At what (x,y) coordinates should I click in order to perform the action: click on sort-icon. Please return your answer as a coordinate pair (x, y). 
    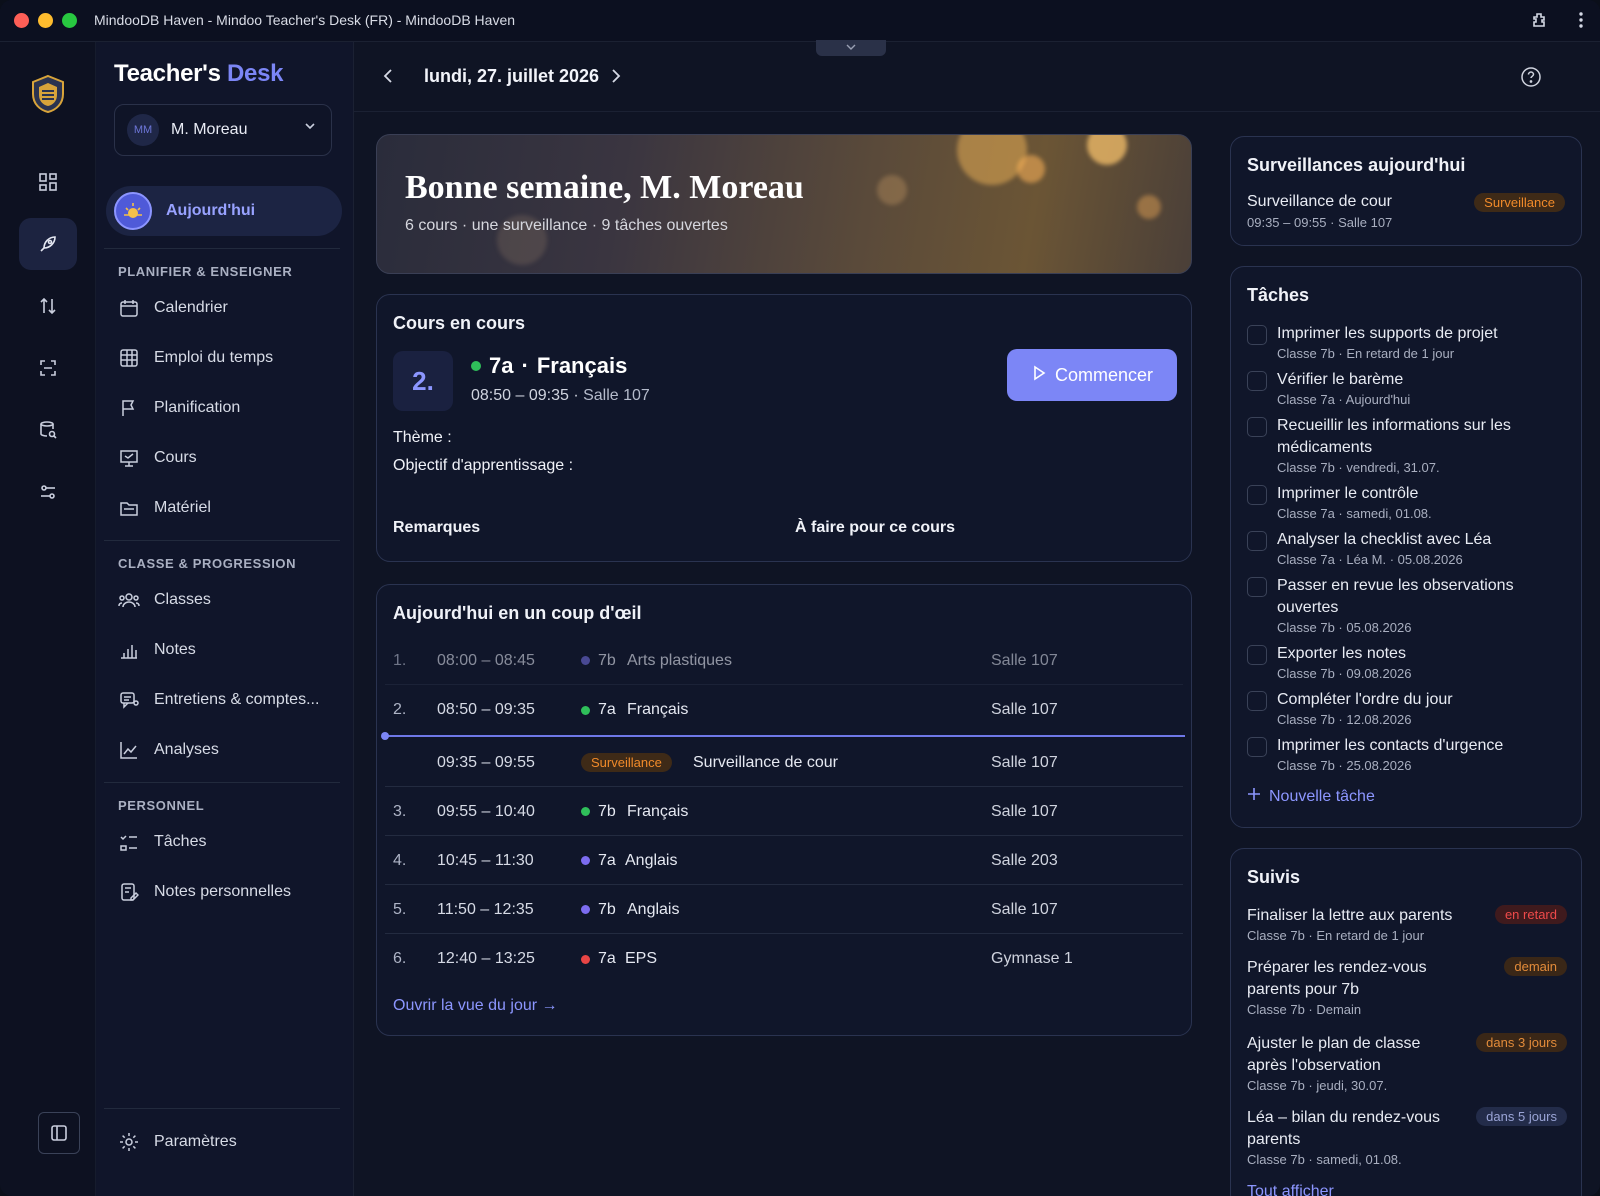
    Looking at the image, I should click on (48, 306).